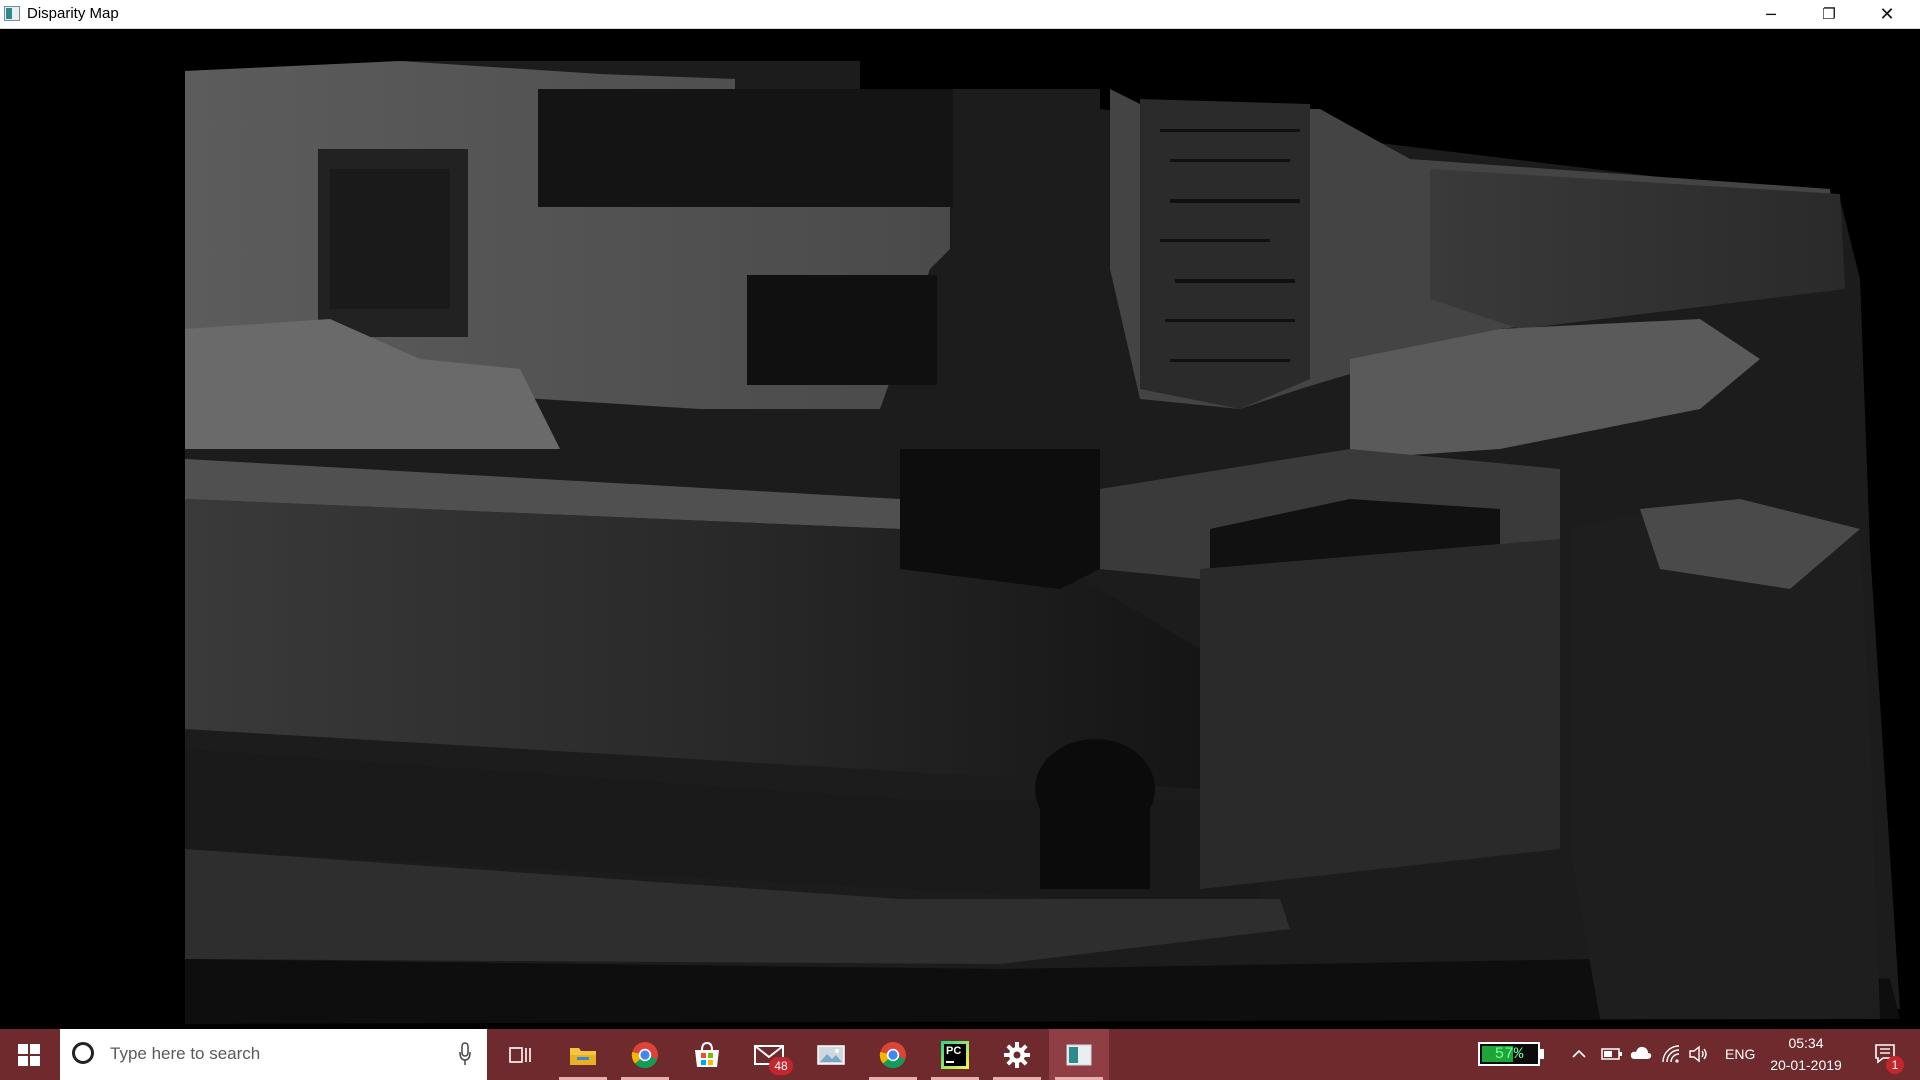 This screenshot has height=1080, width=1920. What do you see at coordinates (73, 13) in the screenshot?
I see `window-title: Disparity Map` at bounding box center [73, 13].